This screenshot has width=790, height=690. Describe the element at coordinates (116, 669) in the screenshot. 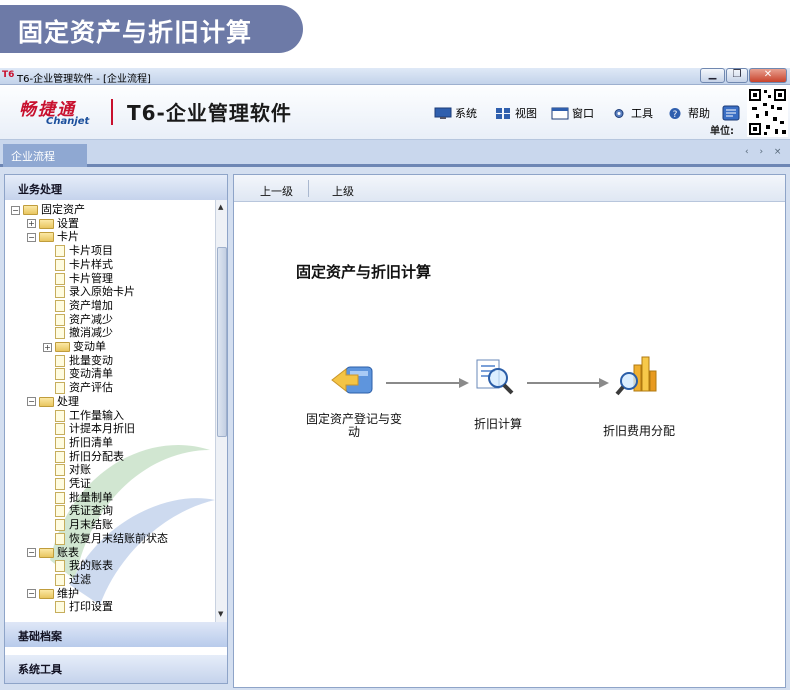

I see `section-system-tools: 系统工具` at that location.